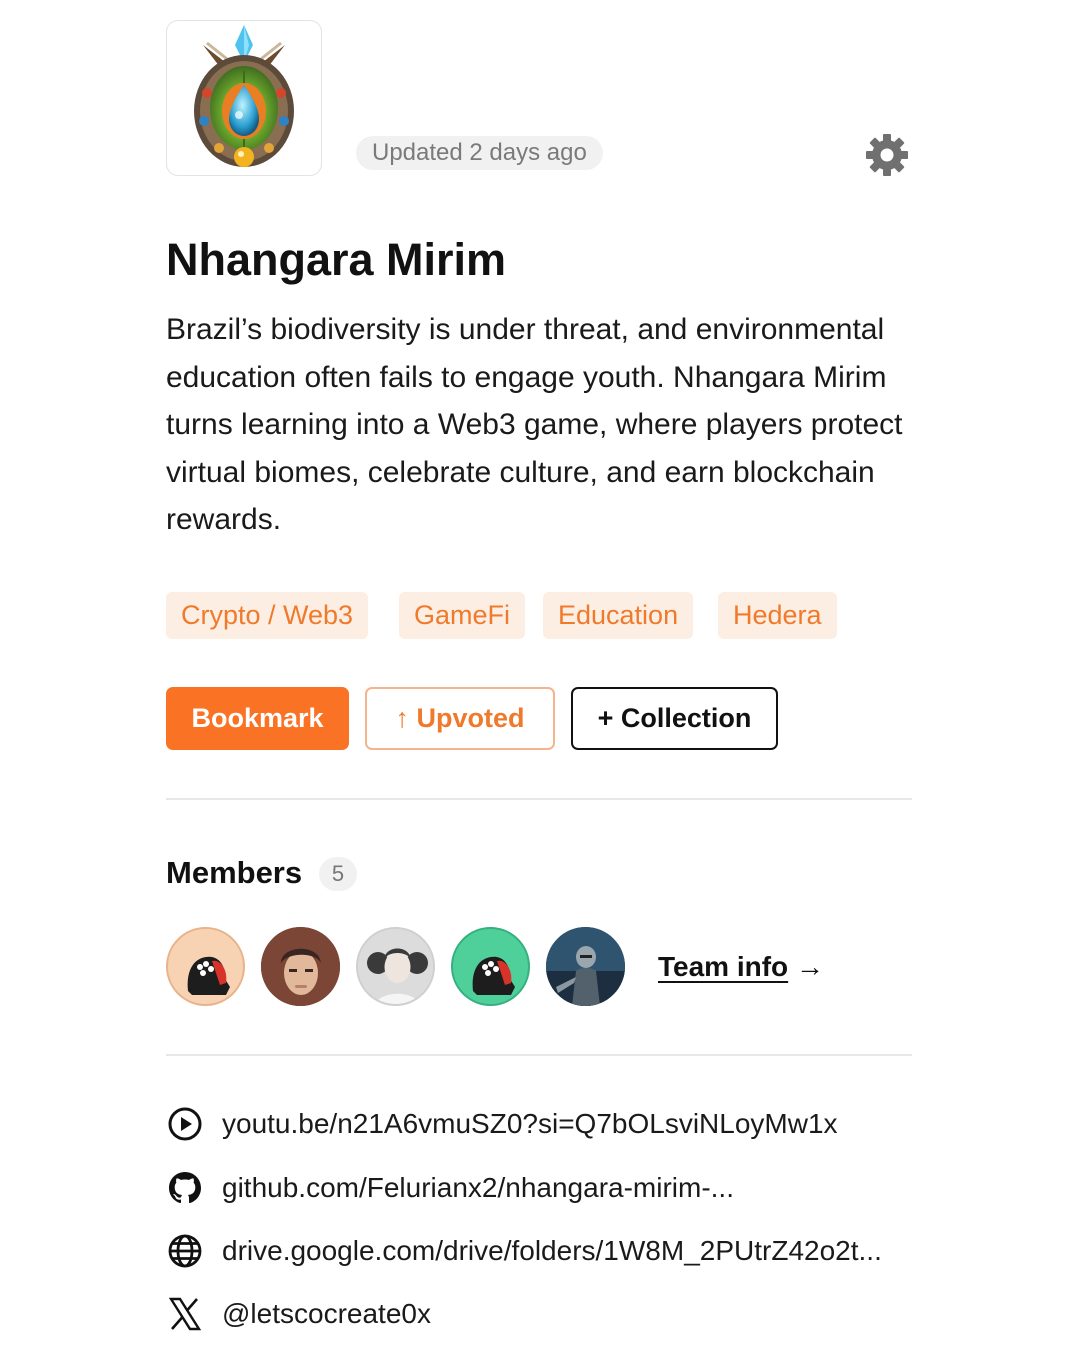 Image resolution: width=1080 pixels, height=1350 pixels. I want to click on upvote-button: ↑ Upvoted, so click(460, 718).